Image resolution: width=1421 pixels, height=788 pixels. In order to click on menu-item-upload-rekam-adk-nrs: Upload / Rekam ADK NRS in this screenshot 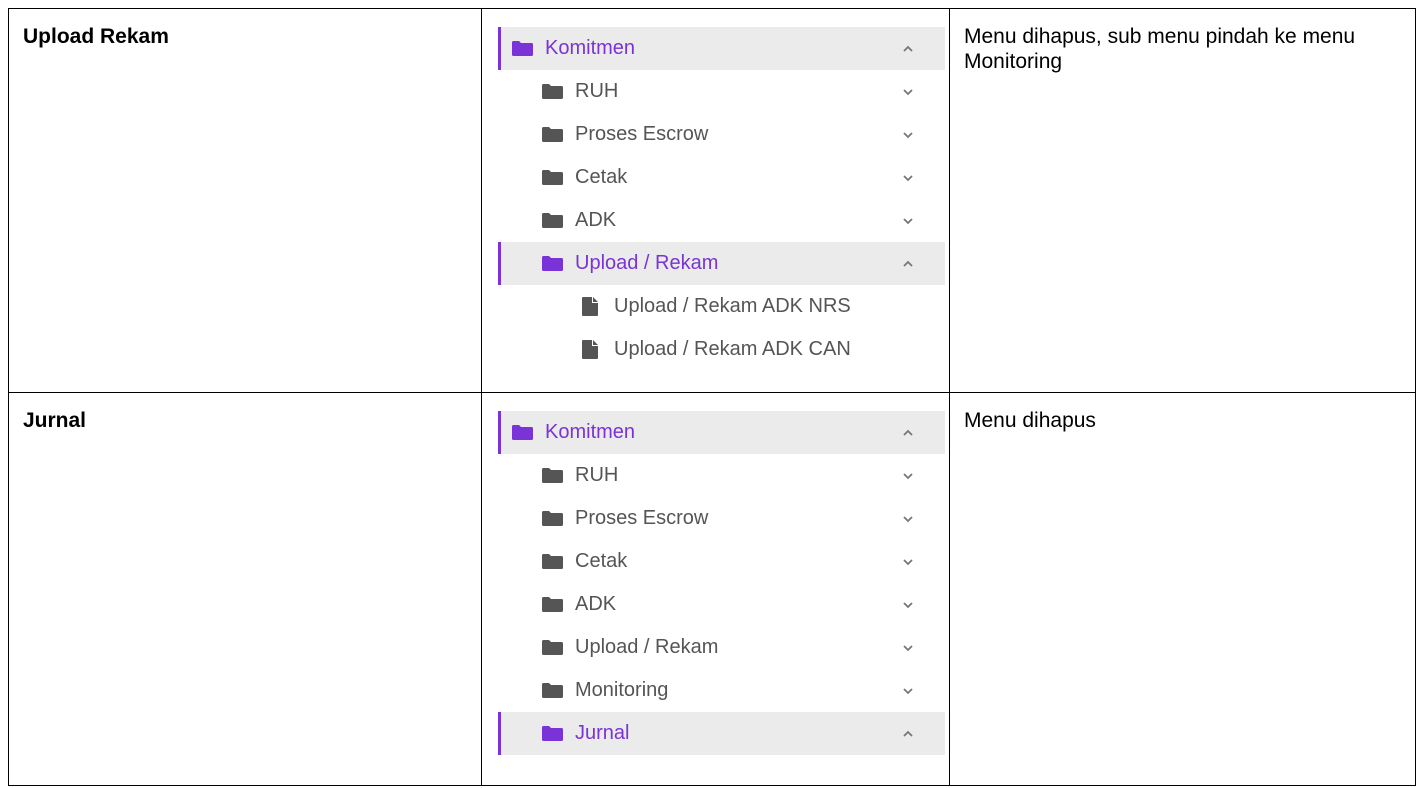, I will do `click(721, 306)`.